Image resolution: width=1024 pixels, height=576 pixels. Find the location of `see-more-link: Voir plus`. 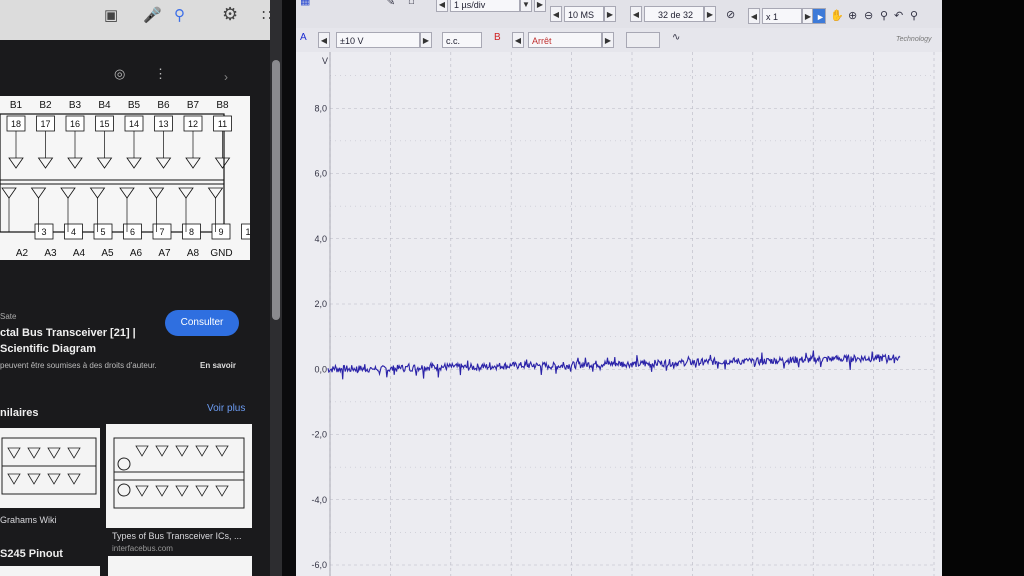

see-more-link: Voir plus is located at coordinates (226, 408).